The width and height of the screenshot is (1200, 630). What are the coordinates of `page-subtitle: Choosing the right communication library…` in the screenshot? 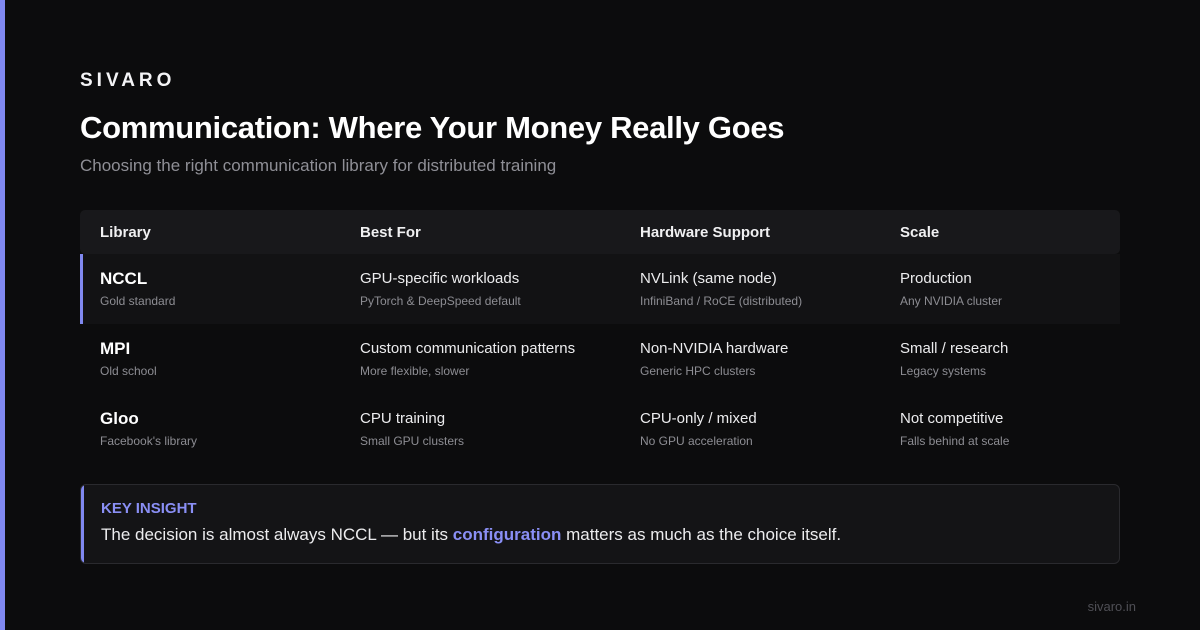 It's located at (318, 165).